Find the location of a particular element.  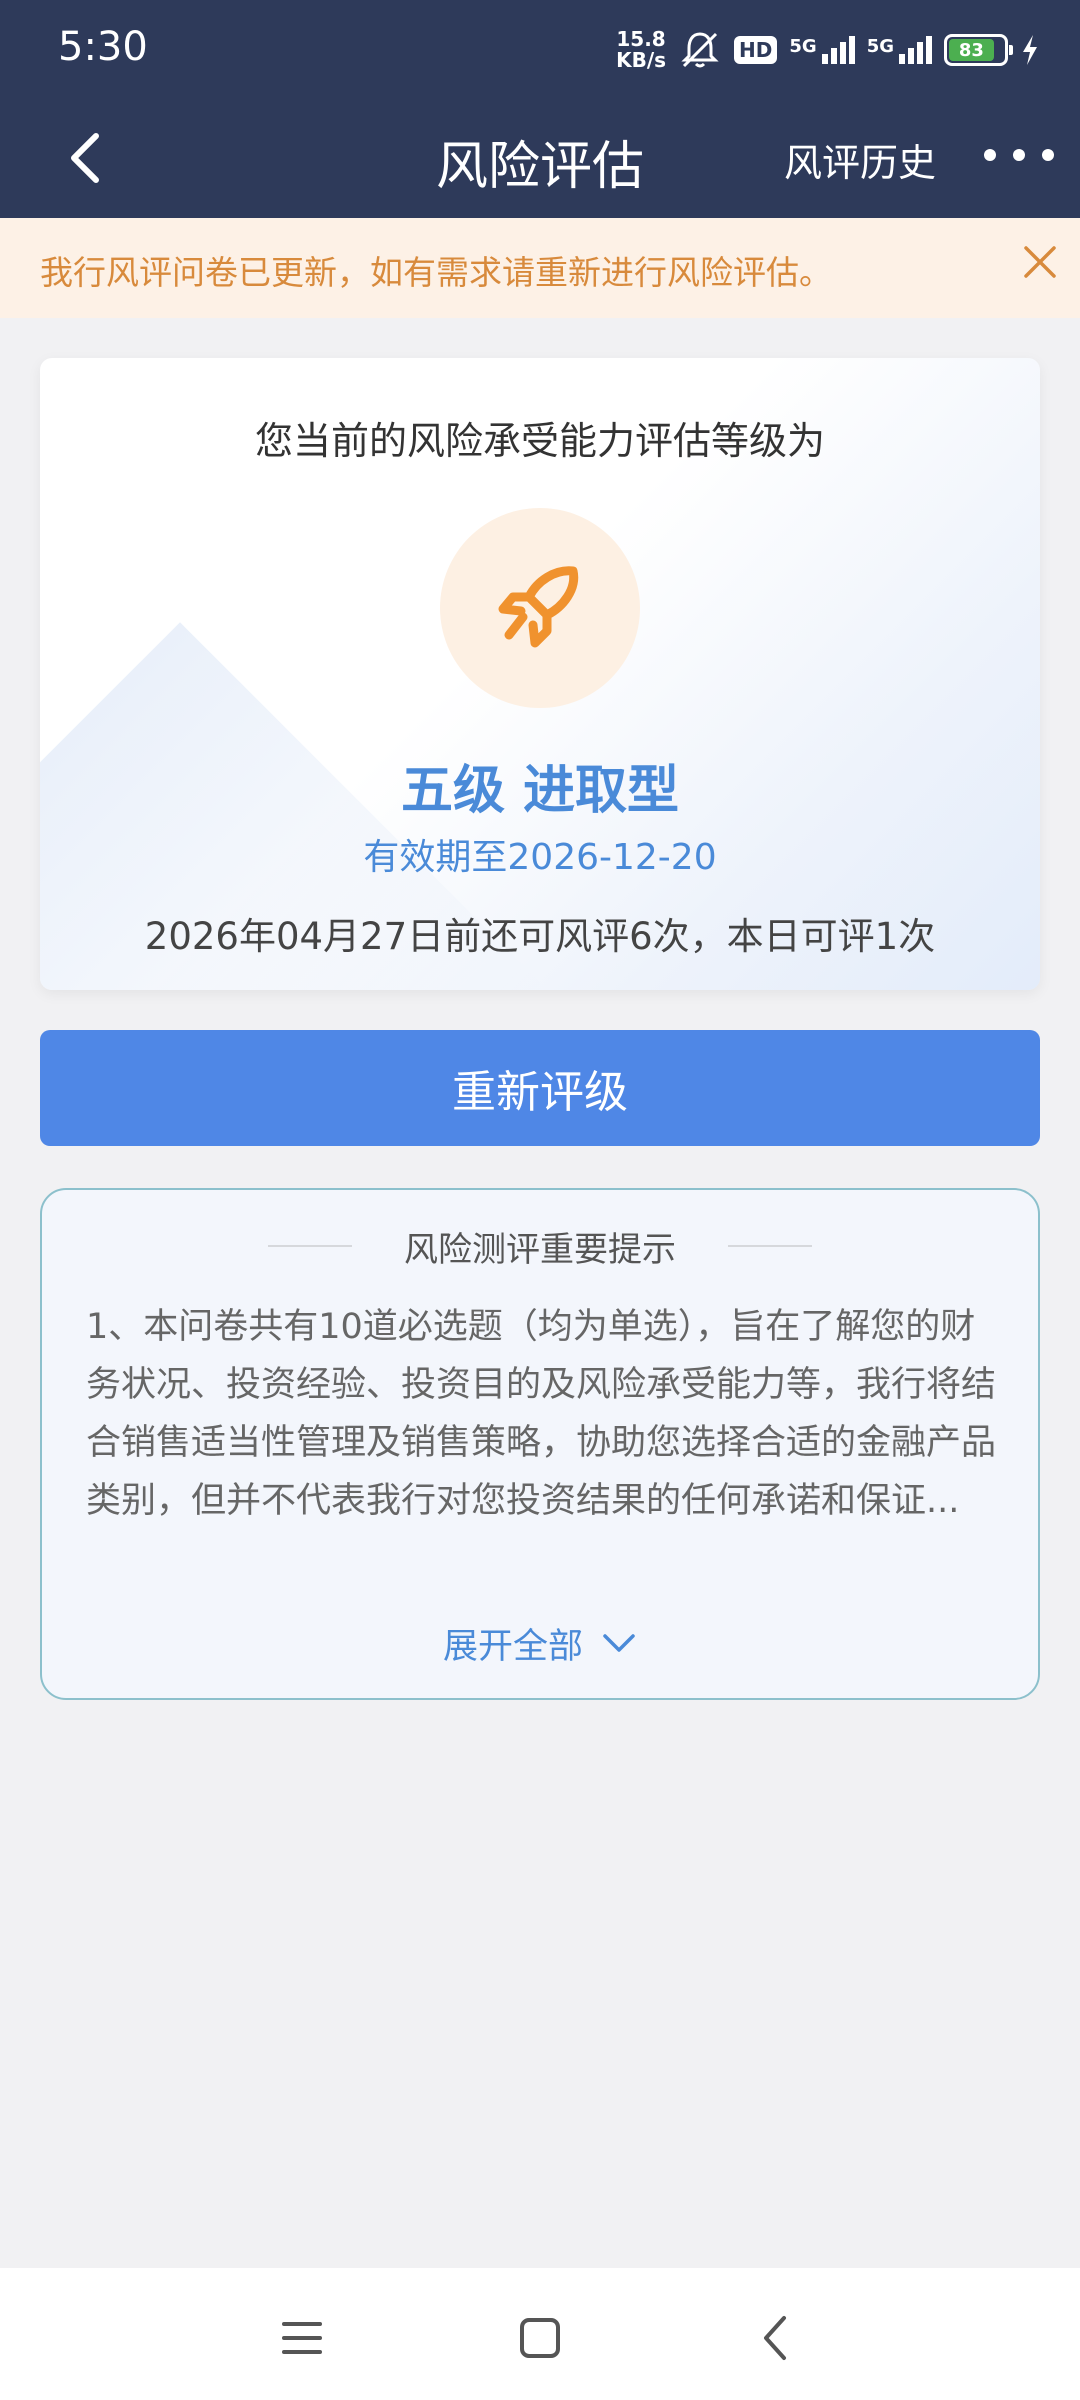

notice-text: 我行风评问卷已更新，如有需求请重新进行风险评估。 is located at coordinates (436, 272).